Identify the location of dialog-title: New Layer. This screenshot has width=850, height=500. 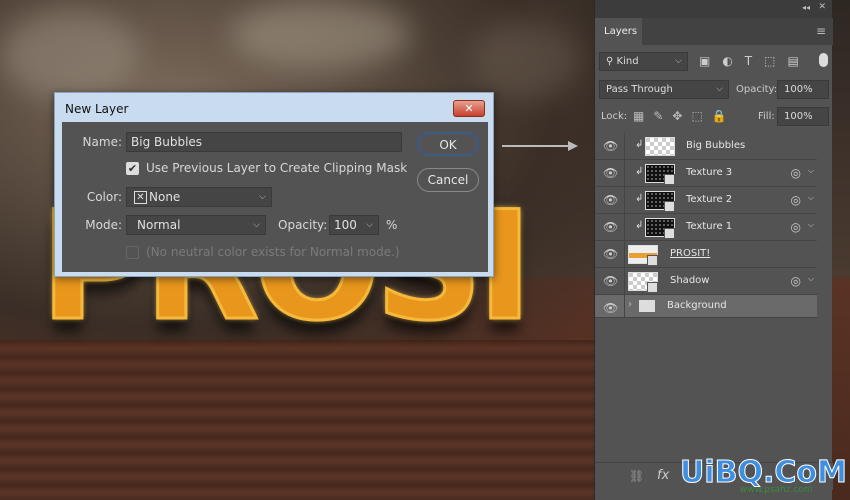
(97, 109).